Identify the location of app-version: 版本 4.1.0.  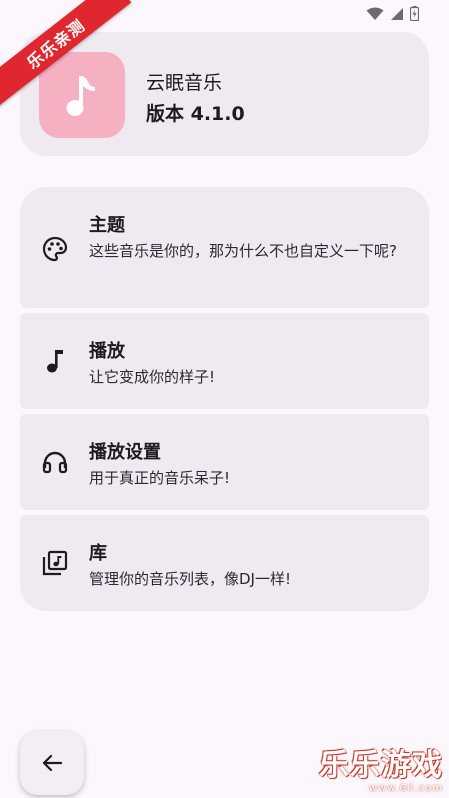
(195, 114).